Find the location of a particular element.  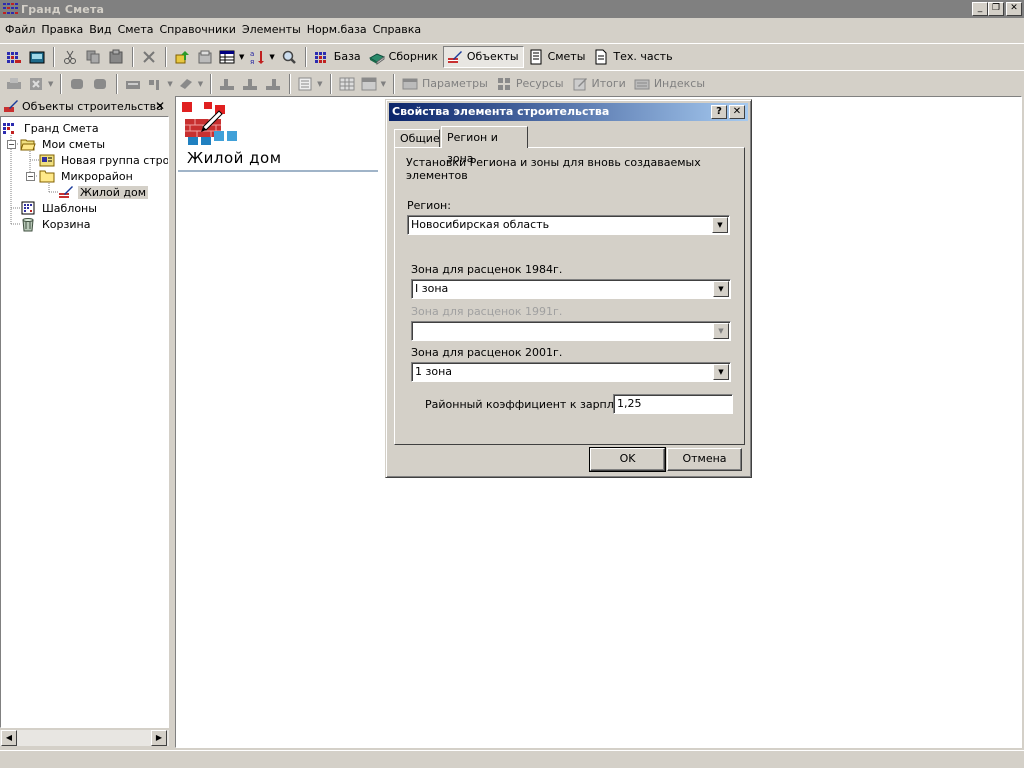

dialog-title: Свойства элемента строительства is located at coordinates (501, 111).